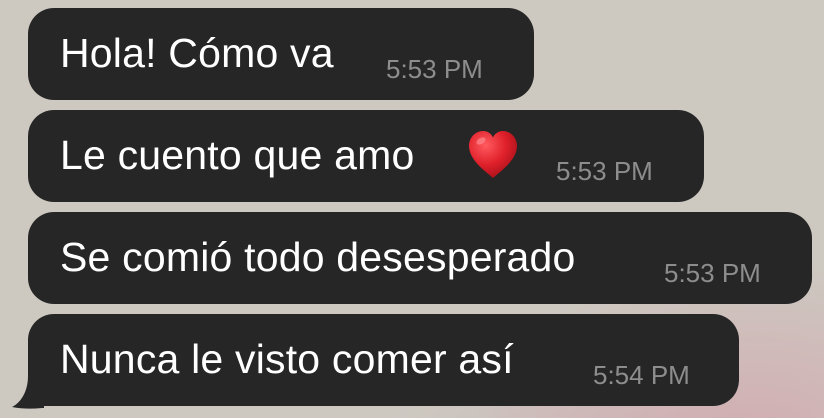 Image resolution: width=824 pixels, height=418 pixels. Describe the element at coordinates (197, 53) in the screenshot. I see `message-text: Hola! Cómo va` at that location.